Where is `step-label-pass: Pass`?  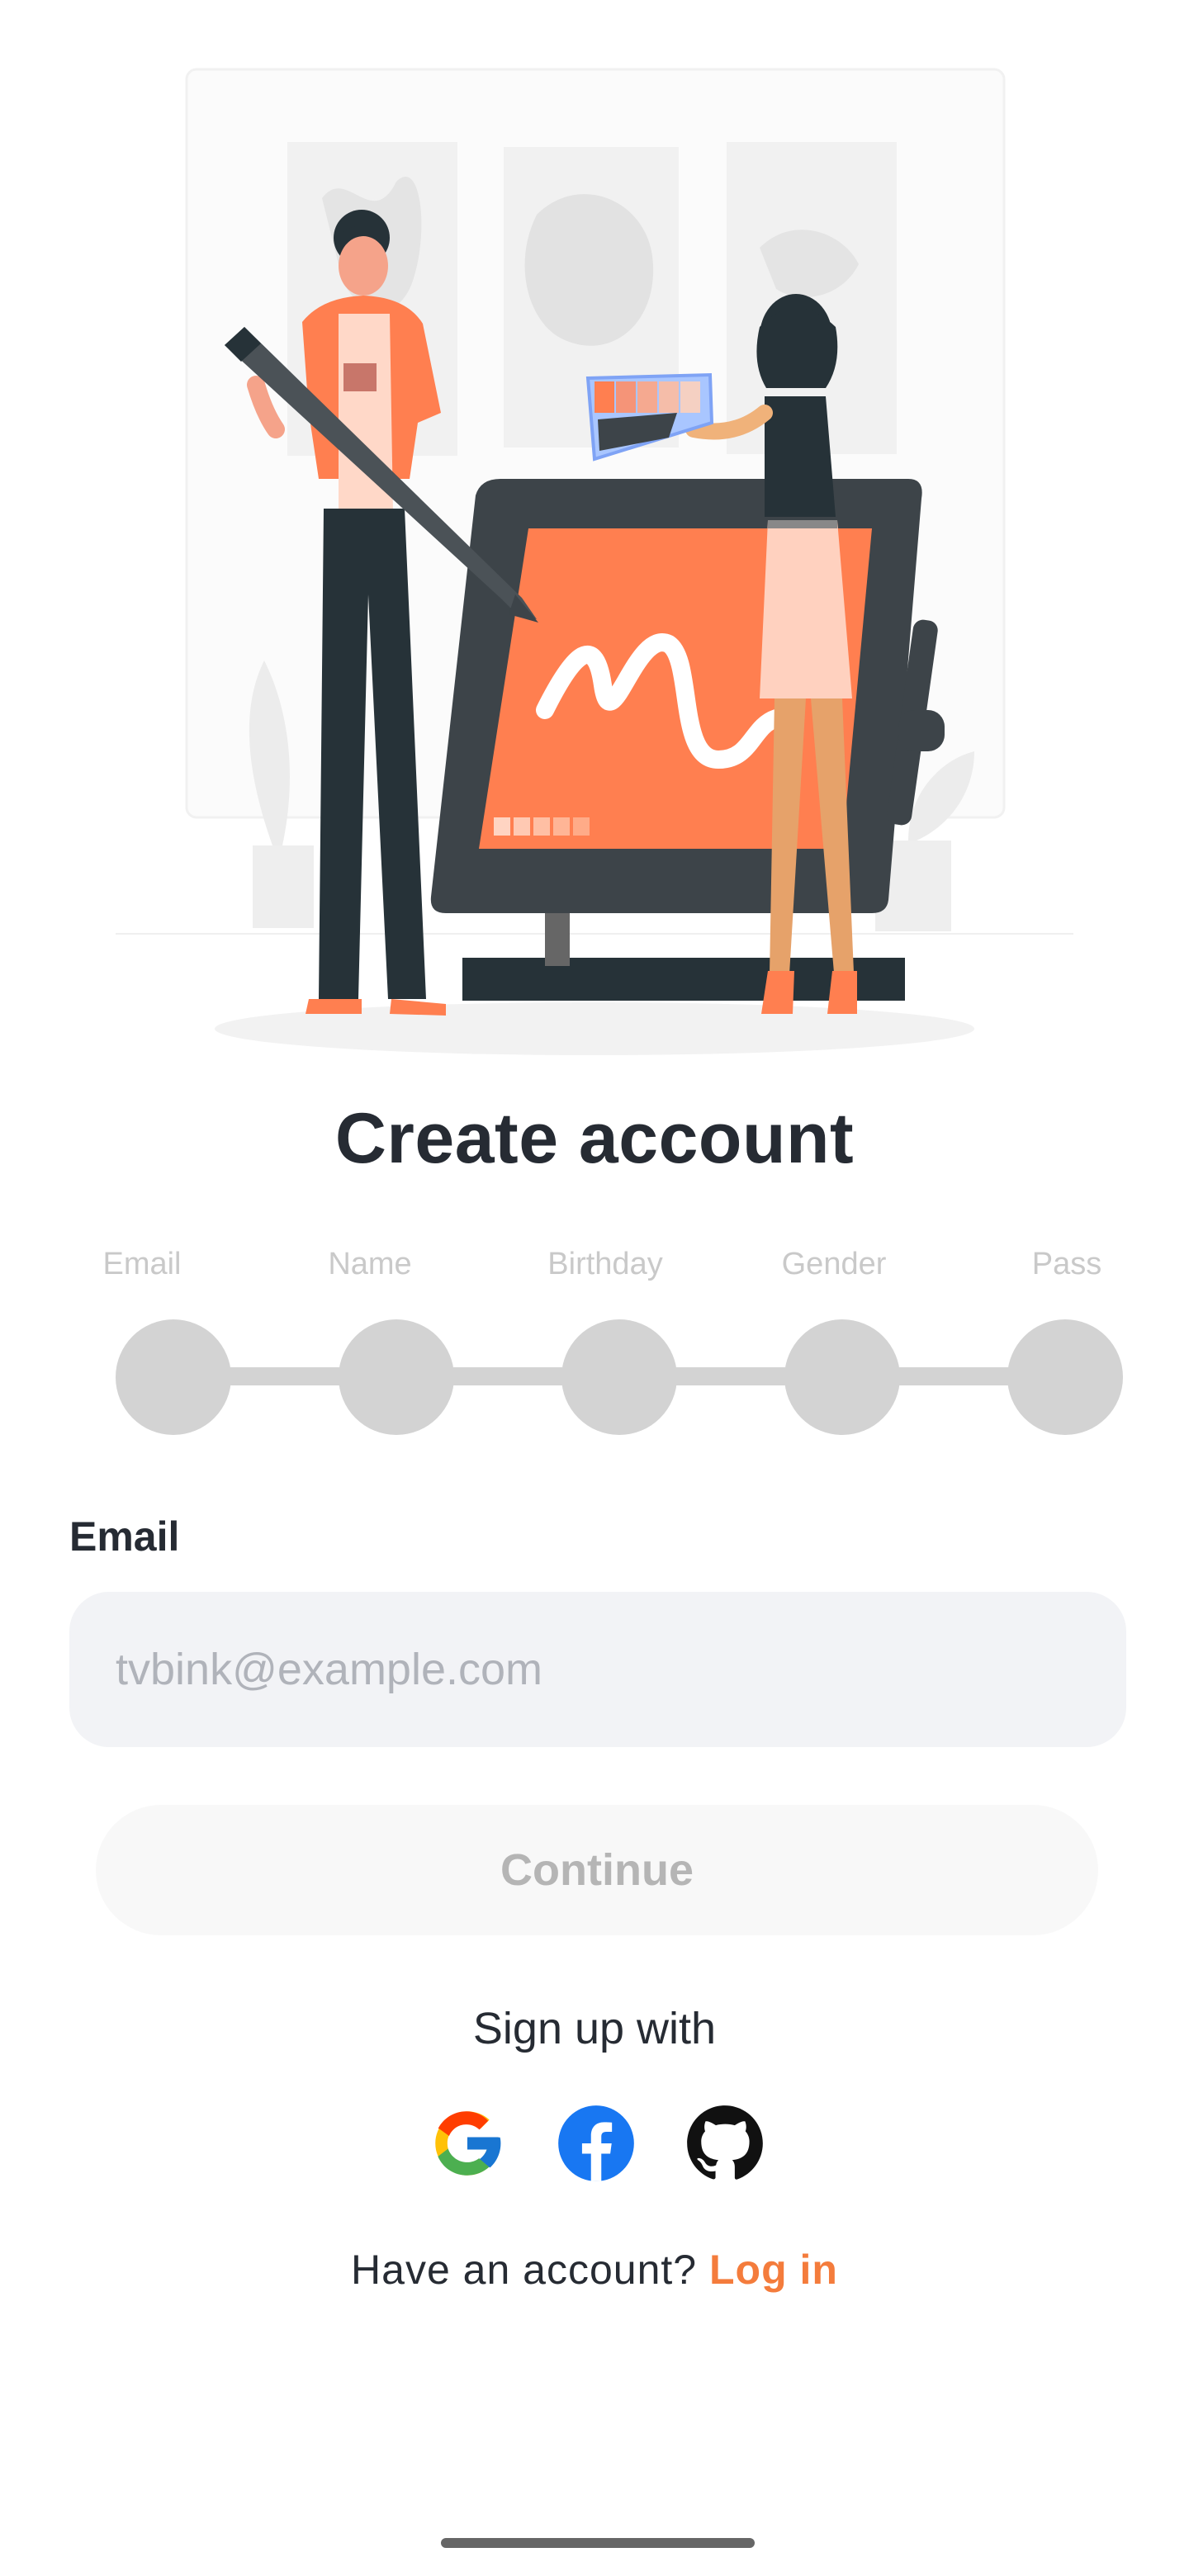
step-label-pass: Pass is located at coordinates (1066, 1264).